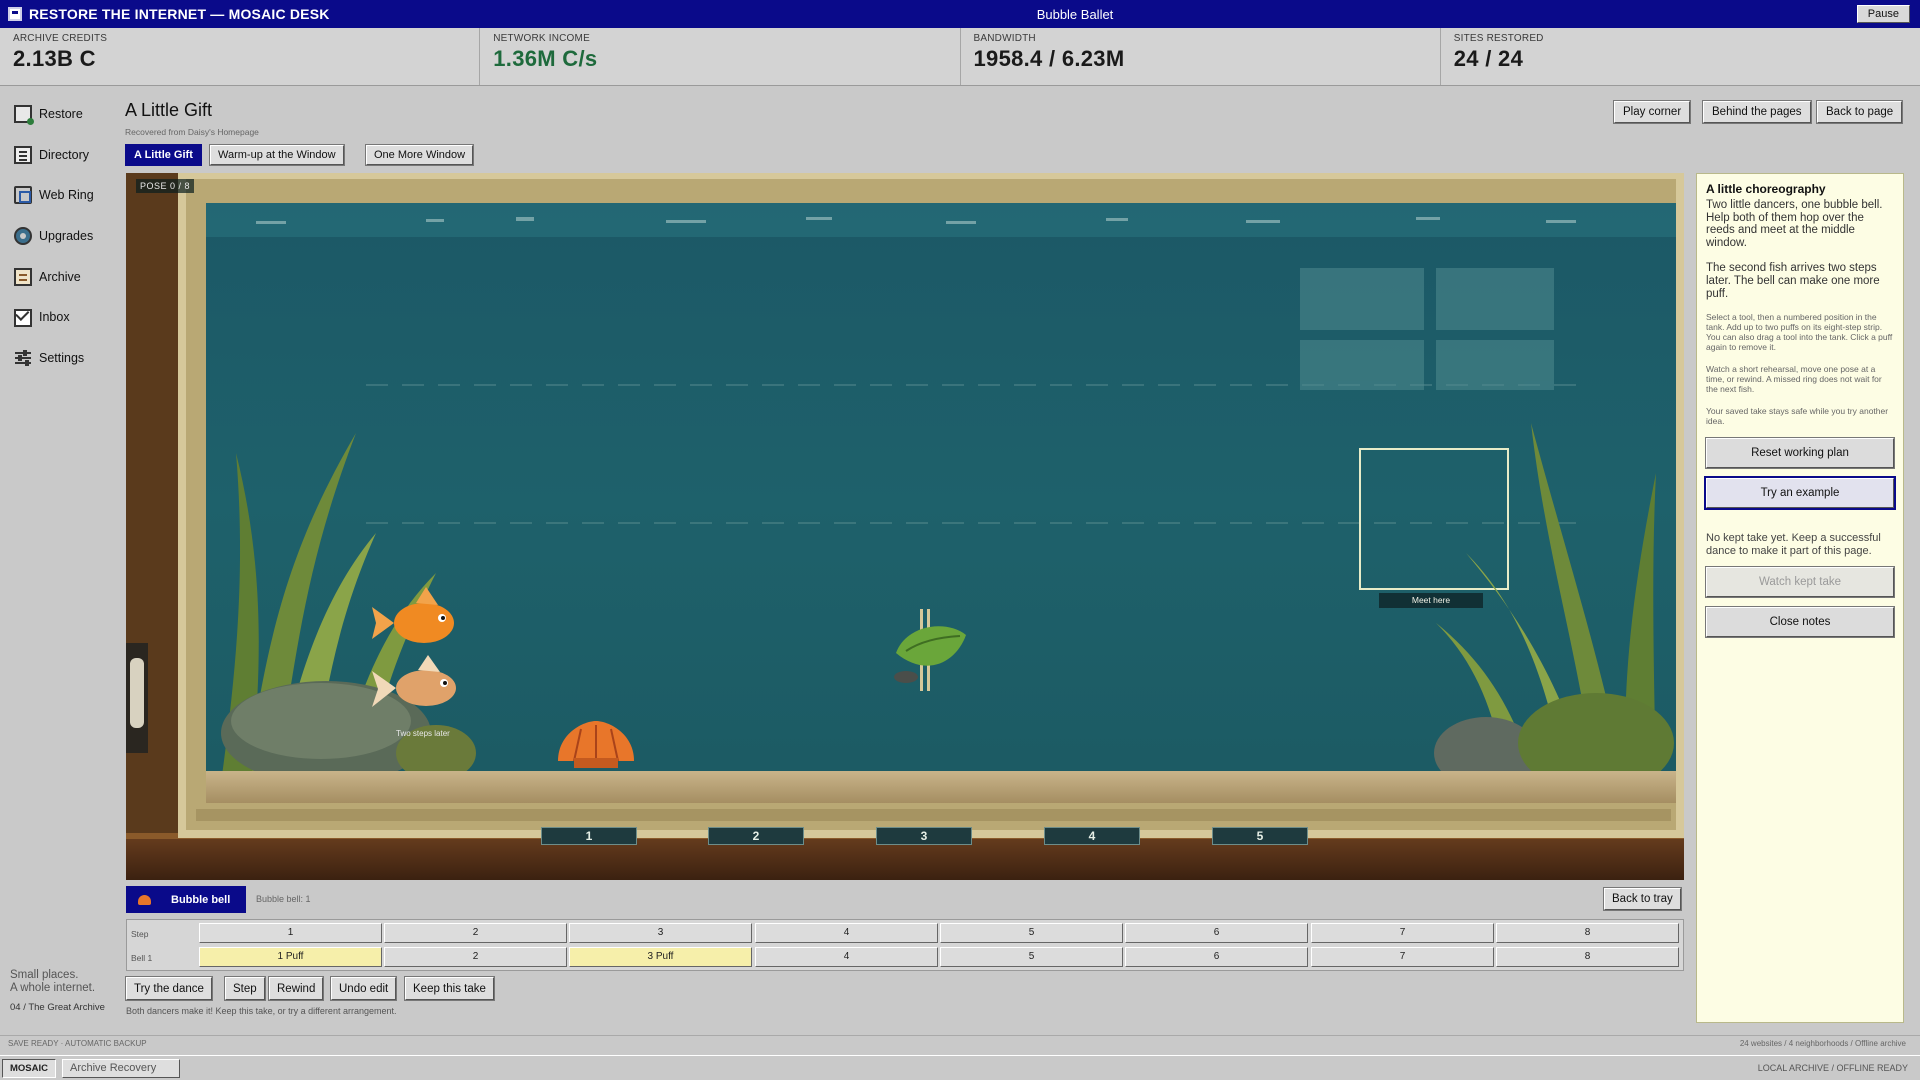  What do you see at coordinates (475, 933) in the screenshot?
I see `step-cell: 2` at bounding box center [475, 933].